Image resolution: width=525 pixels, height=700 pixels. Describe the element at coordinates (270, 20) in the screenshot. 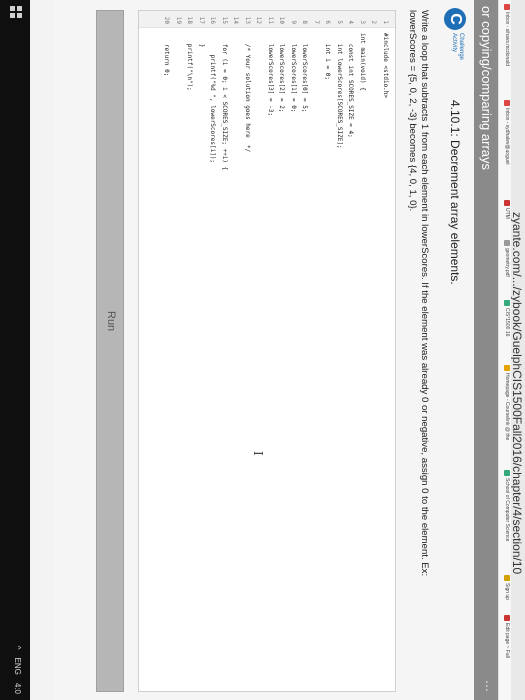

I see `line-number: 11` at that location.